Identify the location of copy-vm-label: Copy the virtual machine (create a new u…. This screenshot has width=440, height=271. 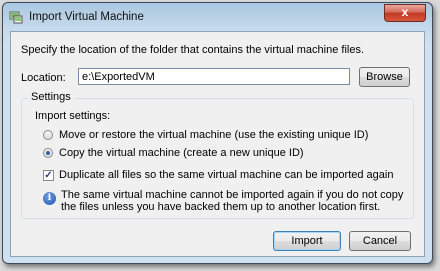
(181, 153).